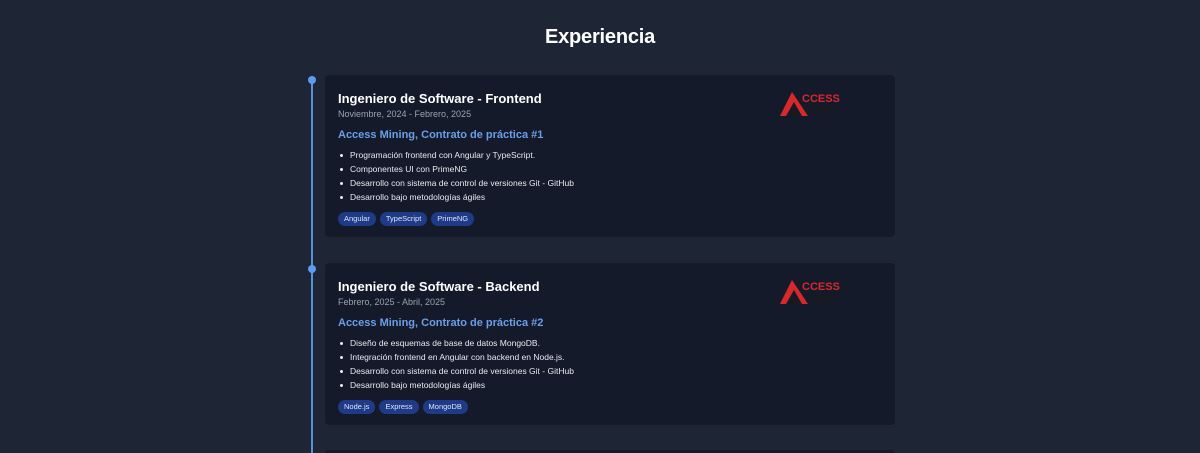  I want to click on company-name: Access Mining, Contrato de práctica #1, so click(441, 135).